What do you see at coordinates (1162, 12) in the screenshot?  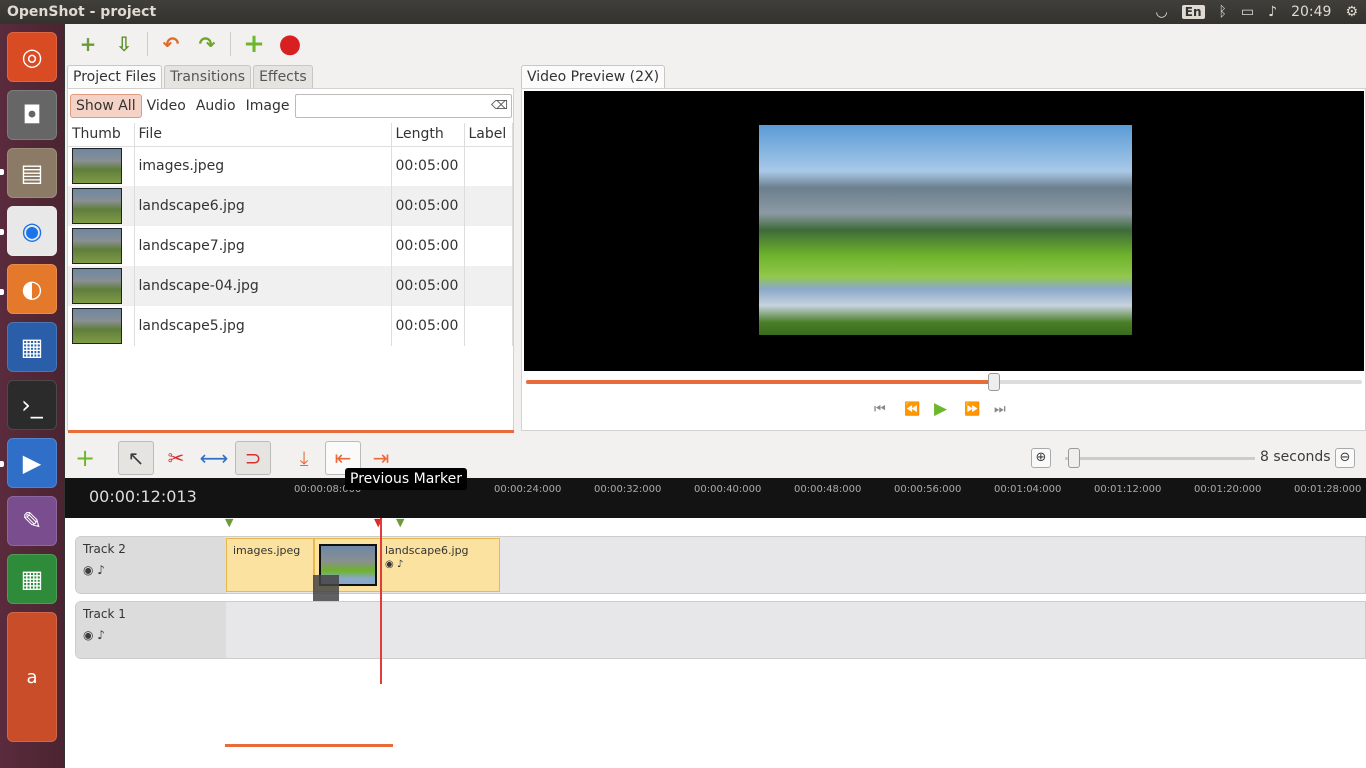 I see `wifi-icon: ◡` at bounding box center [1162, 12].